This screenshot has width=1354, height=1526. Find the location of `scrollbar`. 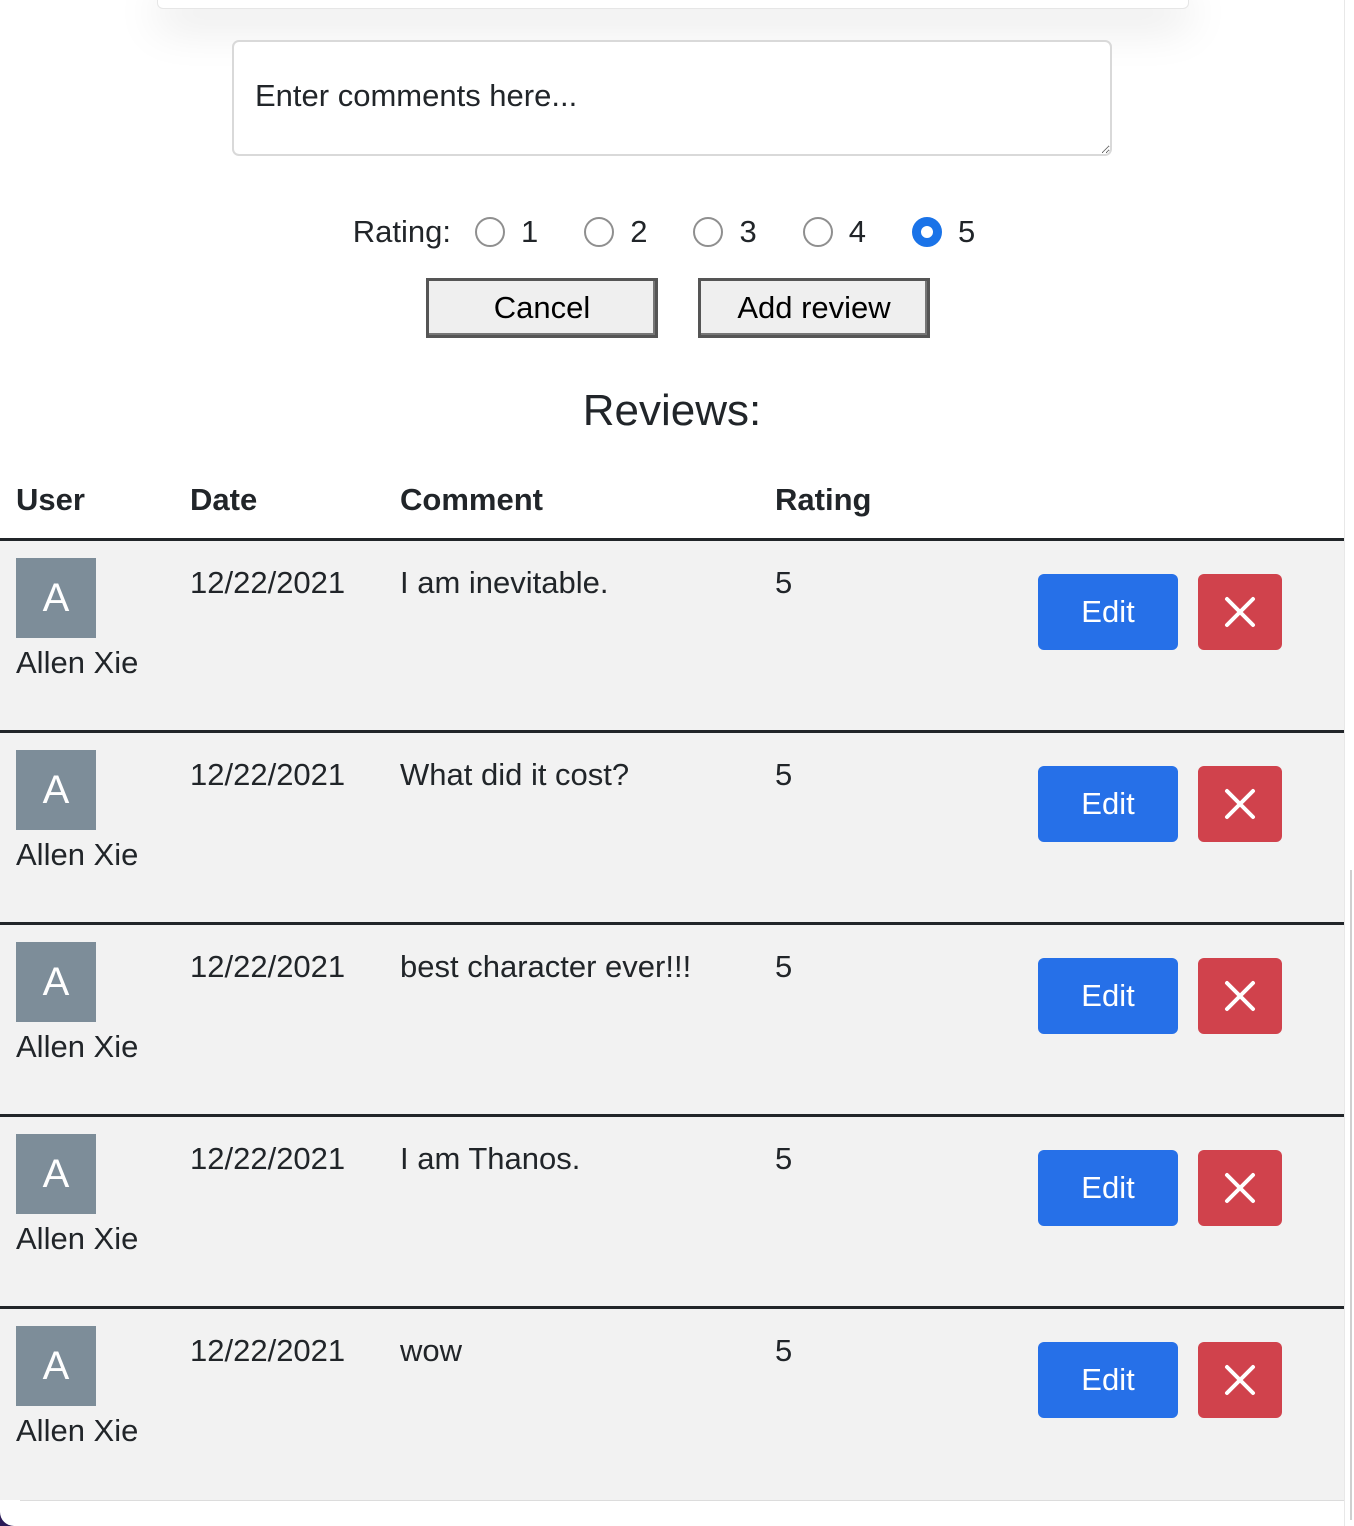

scrollbar is located at coordinates (1349, 763).